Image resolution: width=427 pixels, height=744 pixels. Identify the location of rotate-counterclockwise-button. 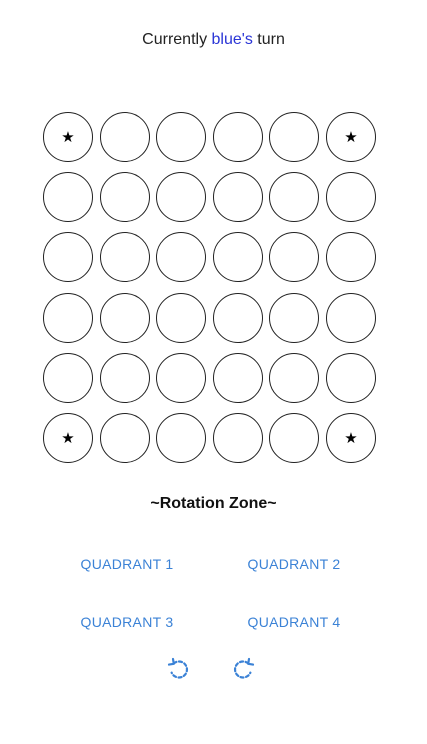
(179, 669).